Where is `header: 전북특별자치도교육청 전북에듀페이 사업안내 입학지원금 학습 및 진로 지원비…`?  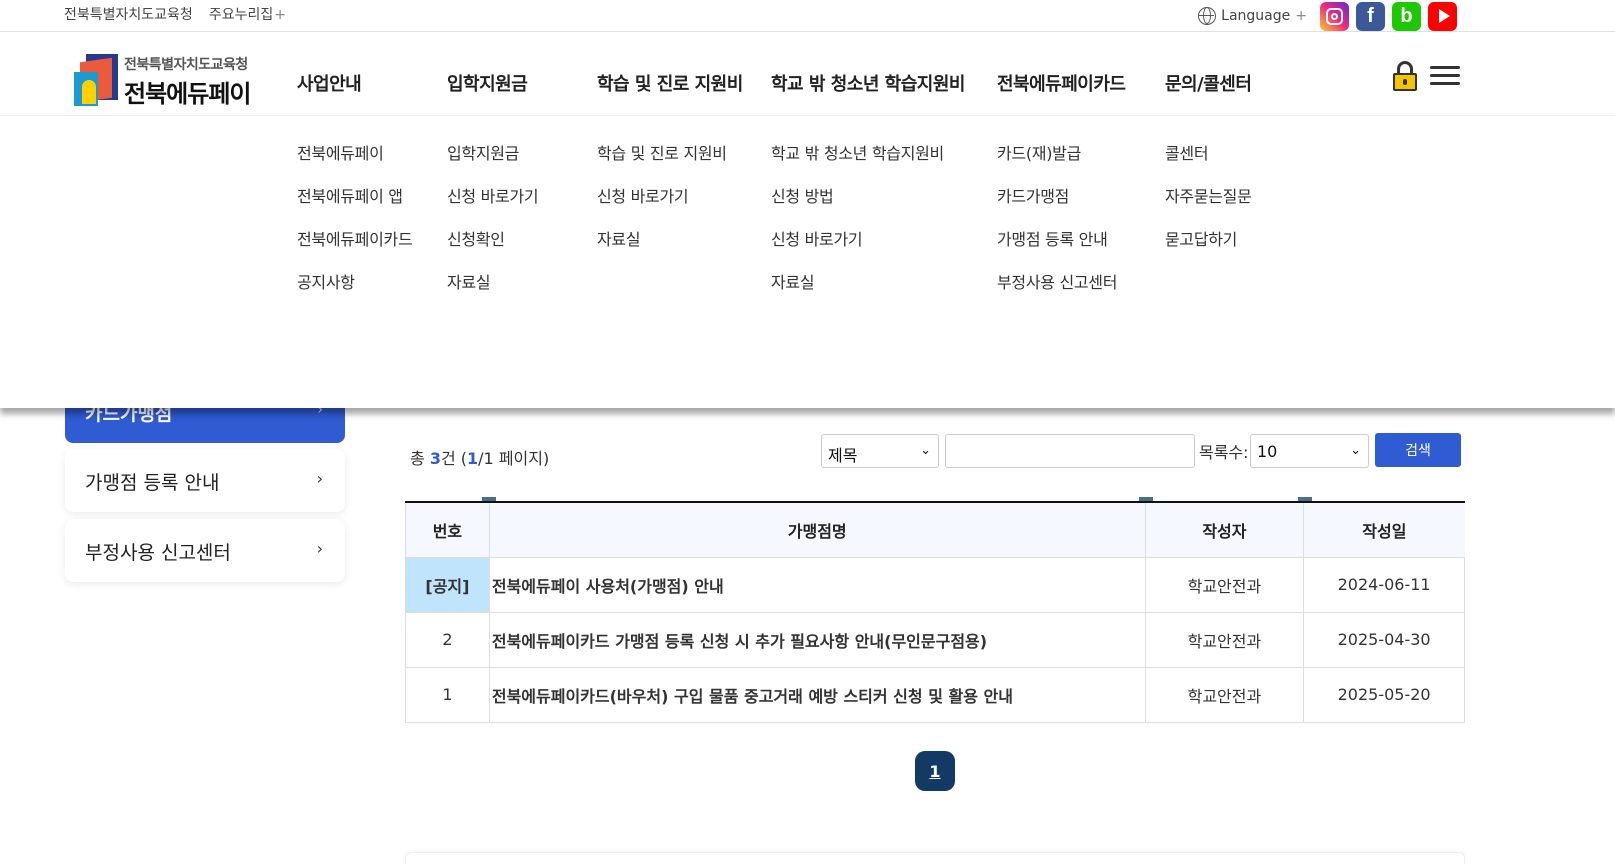
header: 전북특별자치도교육청 전북에듀페이 사업안내 입학지원금 학습 및 진로 지원비… is located at coordinates (807, 74).